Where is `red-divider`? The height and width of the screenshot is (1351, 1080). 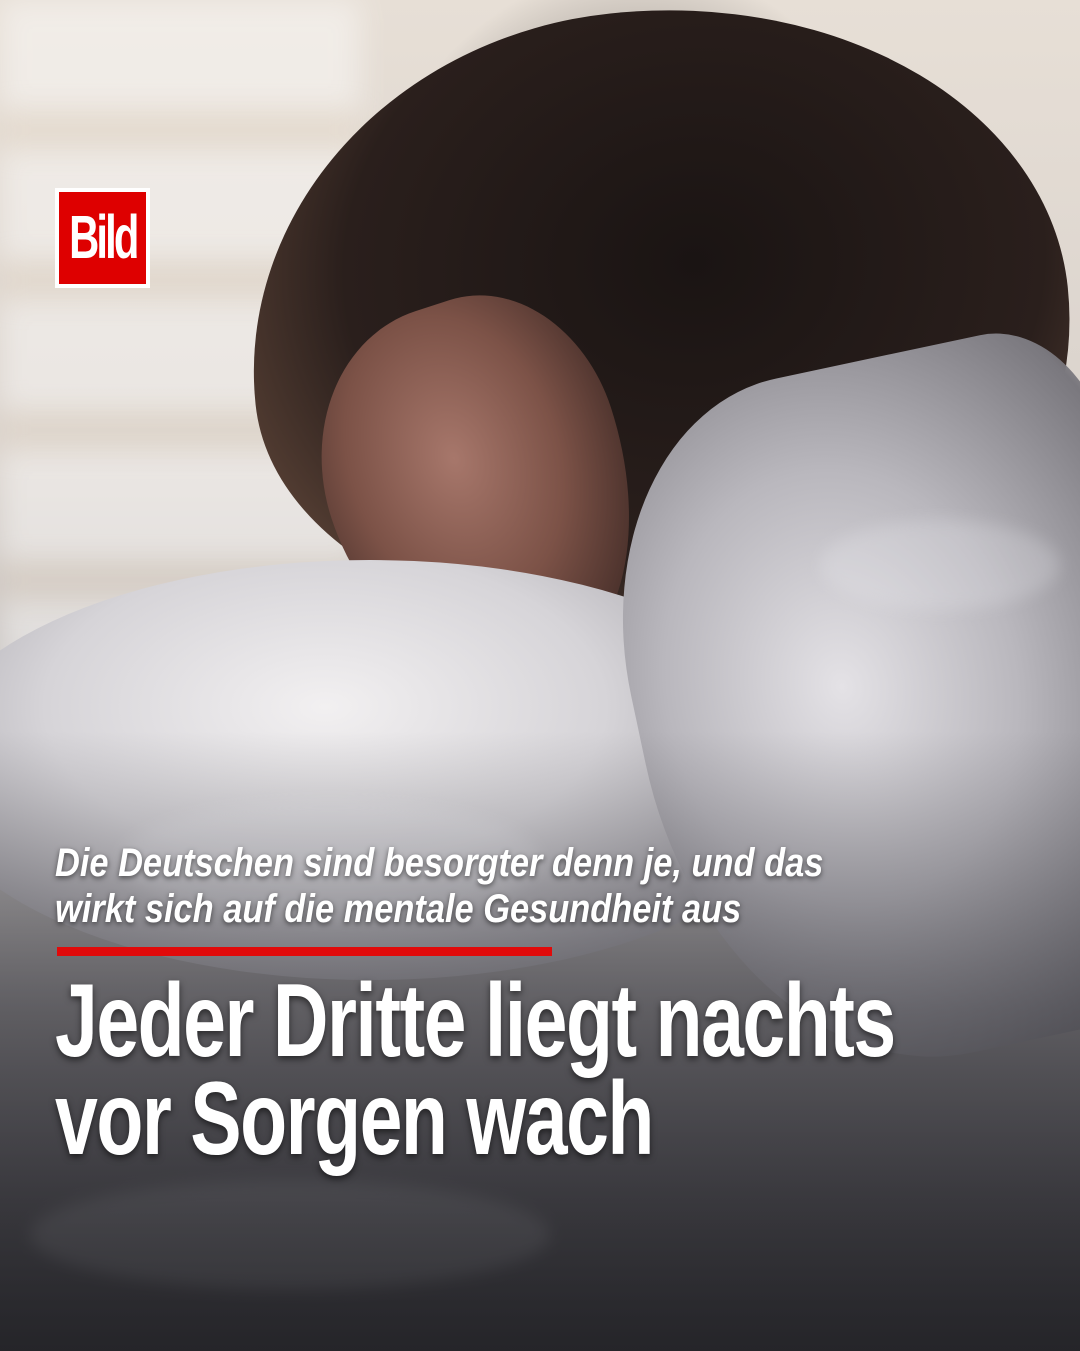 red-divider is located at coordinates (304, 951).